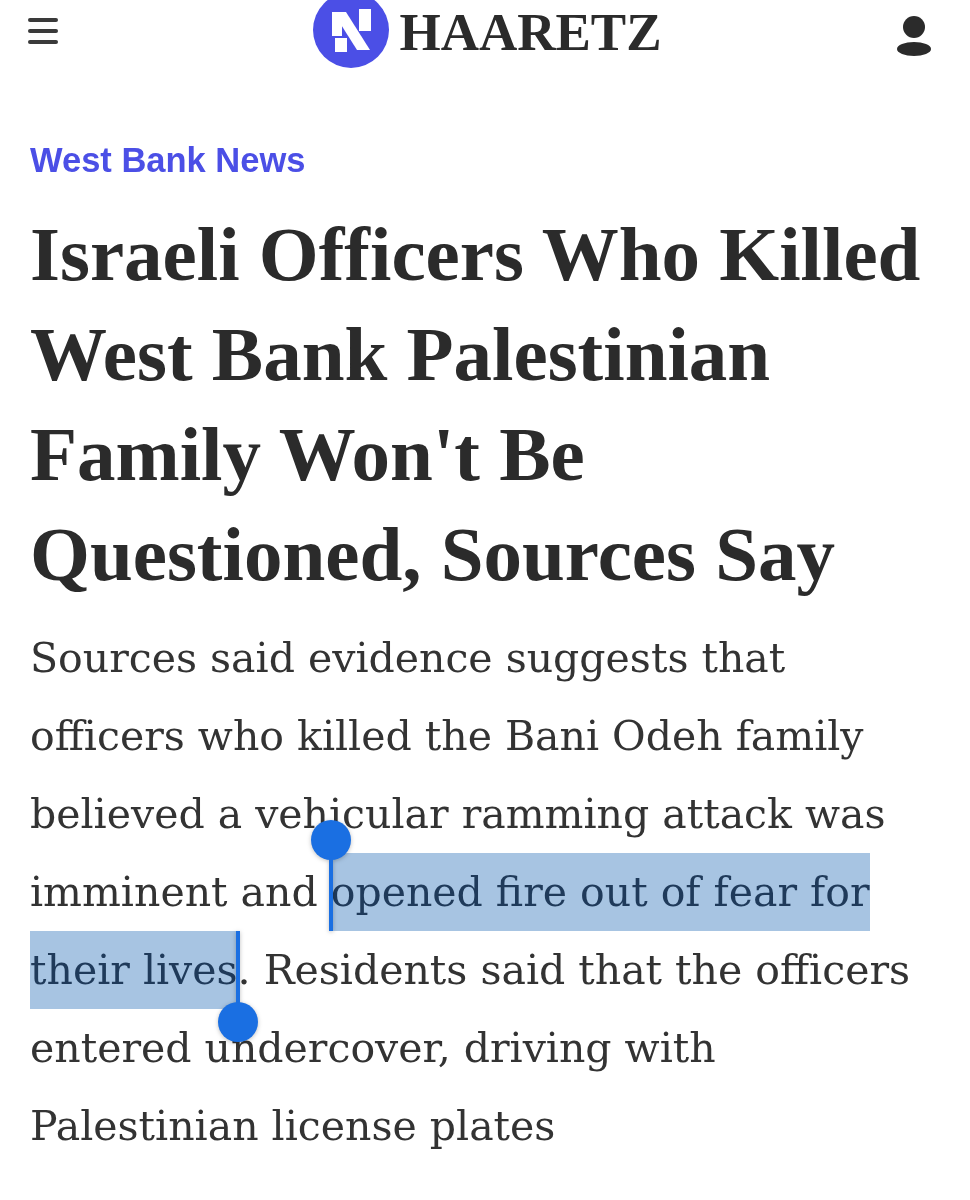 The width and height of the screenshot is (970, 1200). I want to click on logo-wordmark: HAARETZ, so click(530, 32).